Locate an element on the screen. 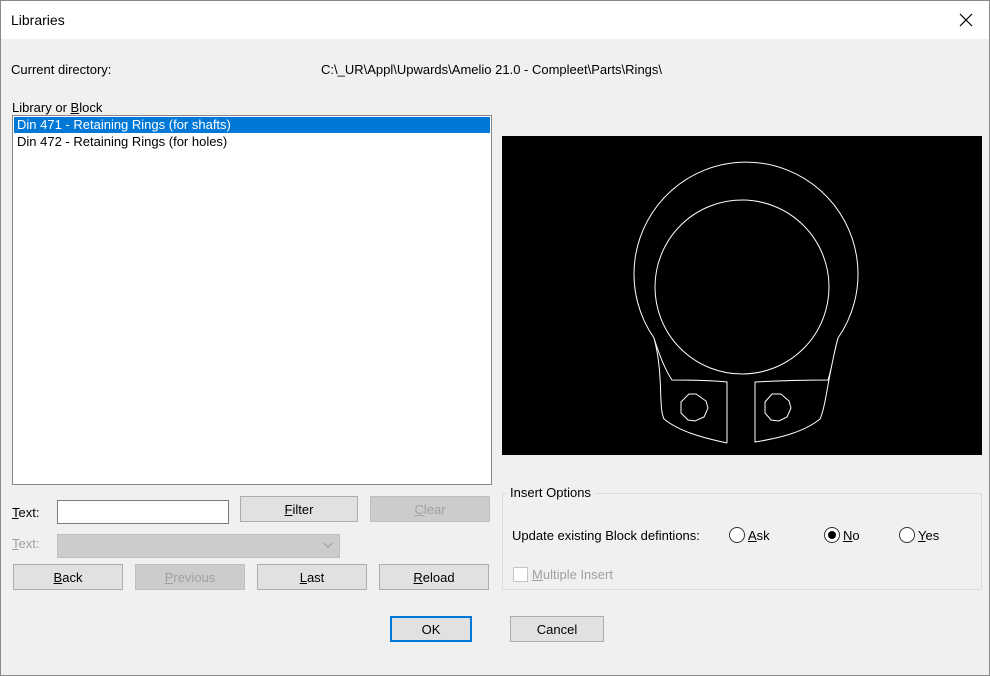  window-title: Libraries is located at coordinates (38, 20).